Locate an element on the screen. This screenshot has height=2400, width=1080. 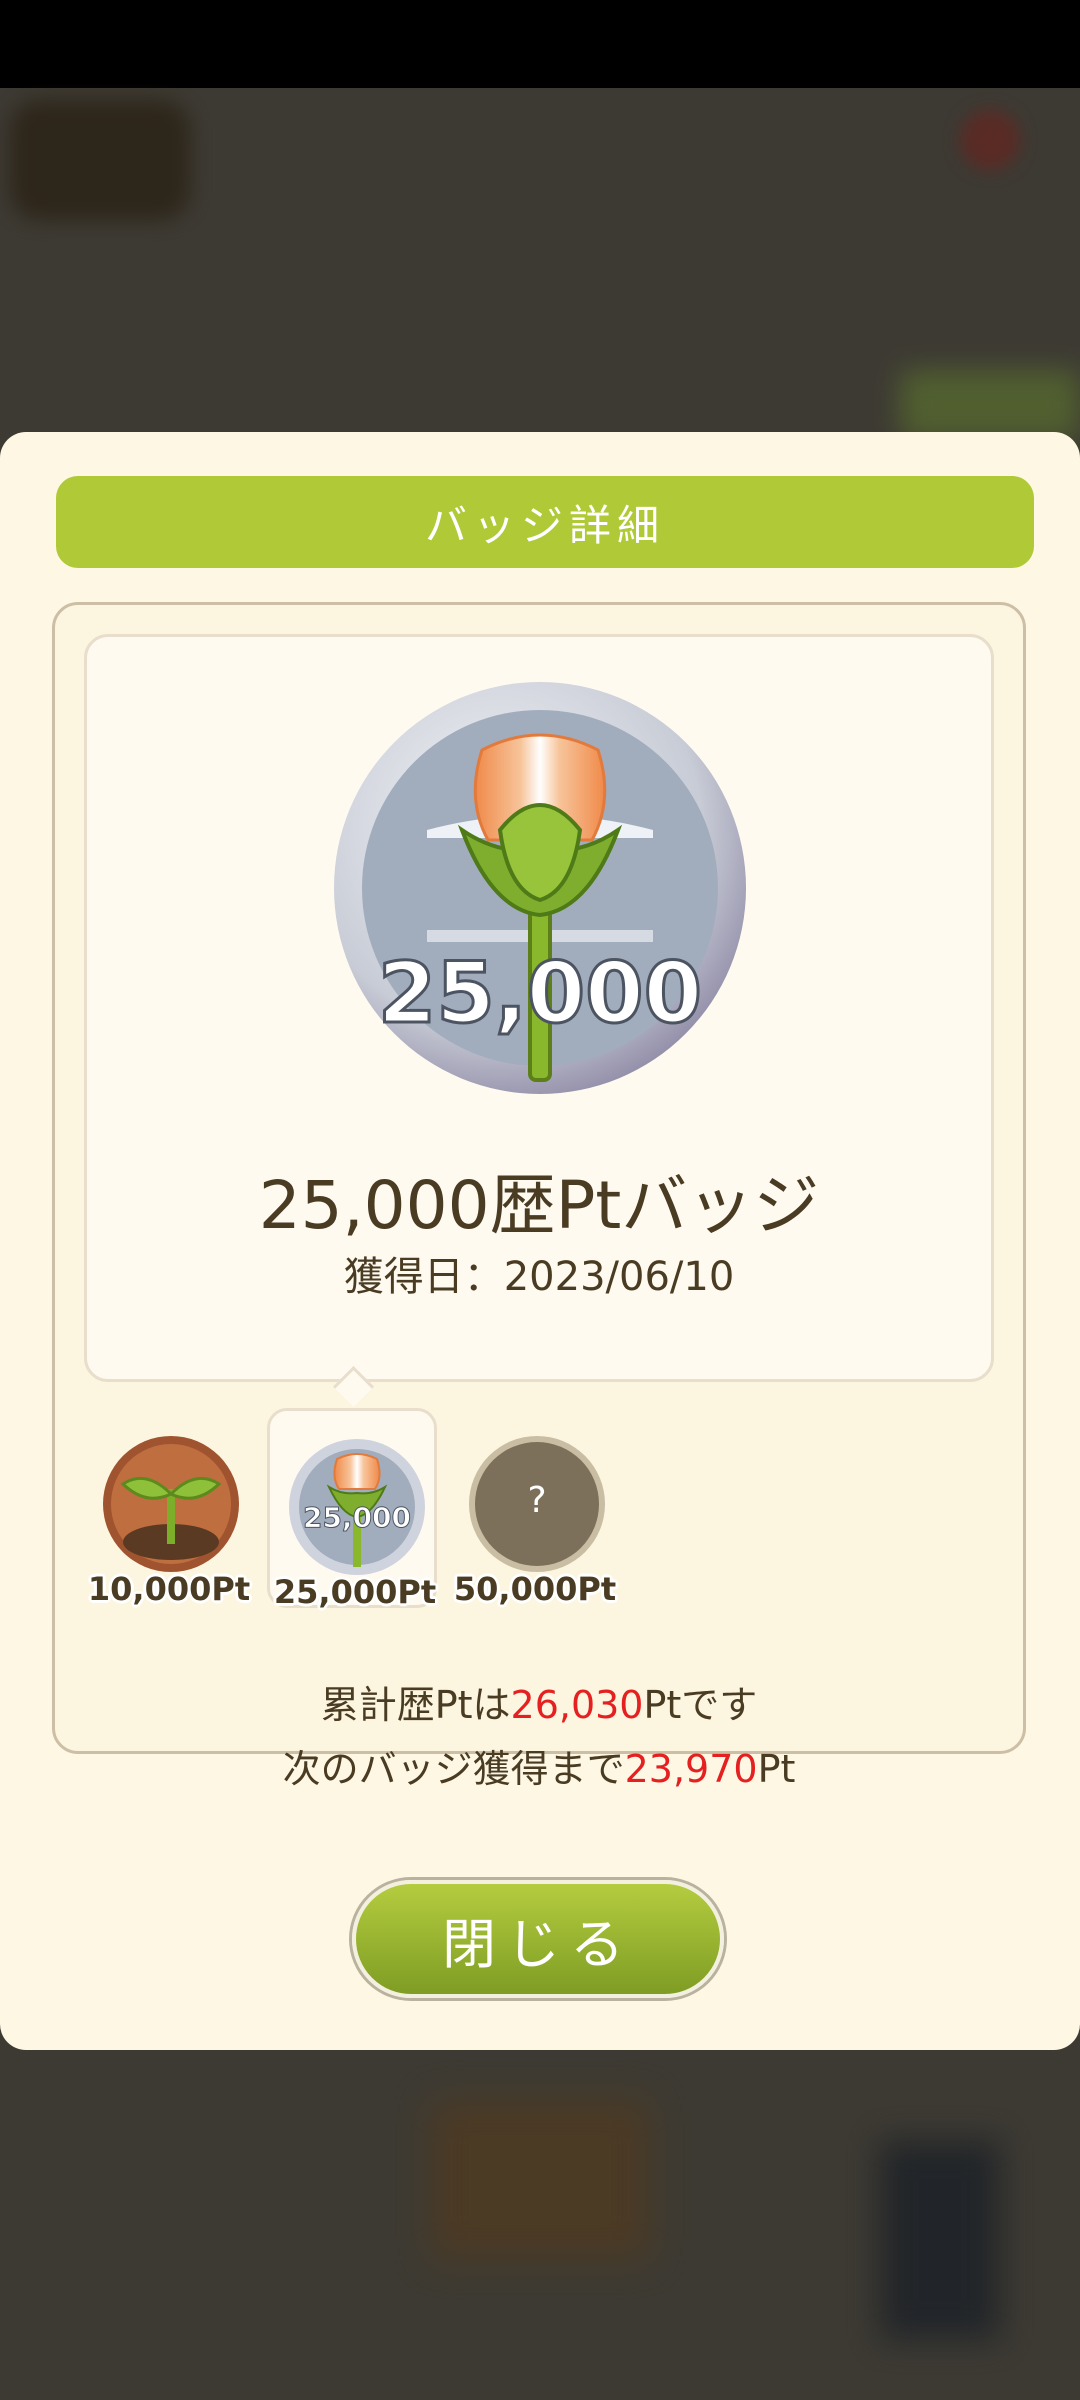
badge-thumbnail-50000: ? 50,000Pt is located at coordinates (535, 1508).